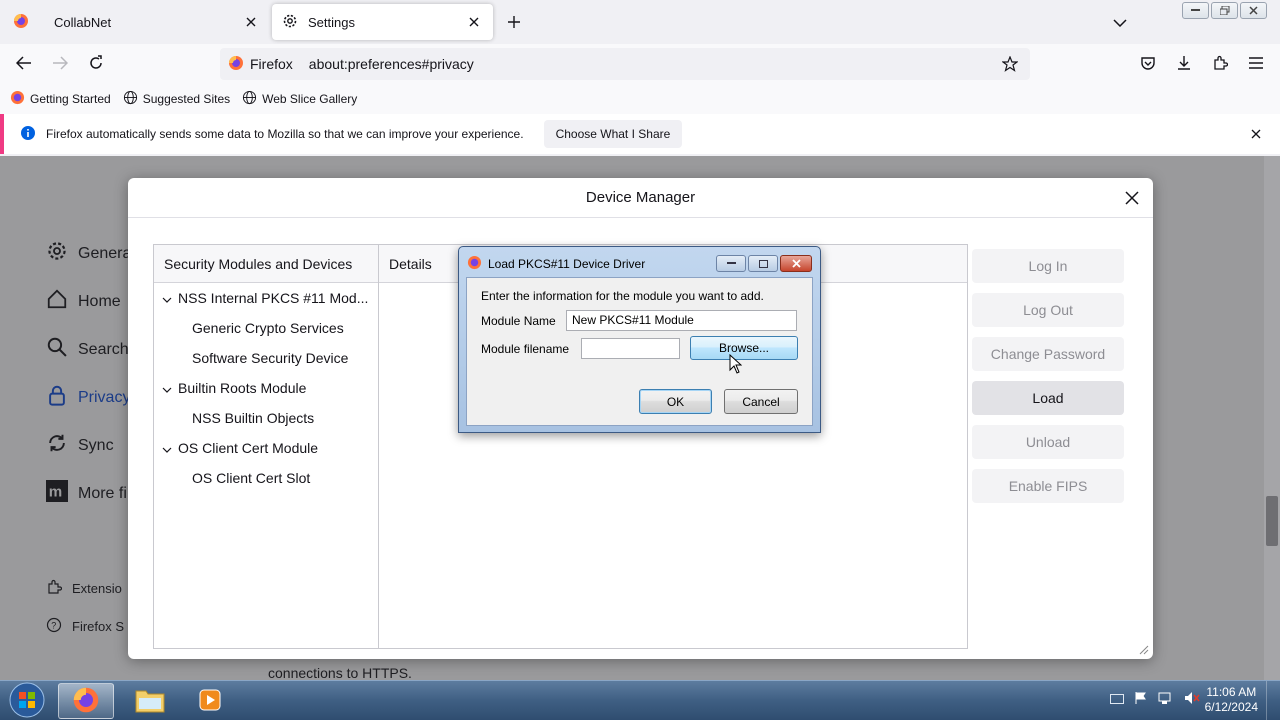  Describe the element at coordinates (268, 328) in the screenshot. I see `tree-row: Generic Crypto Services` at that location.